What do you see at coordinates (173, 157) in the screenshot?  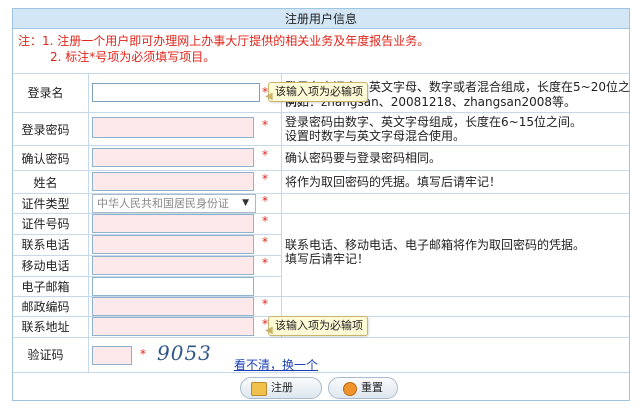 I see `confirm-password-input` at bounding box center [173, 157].